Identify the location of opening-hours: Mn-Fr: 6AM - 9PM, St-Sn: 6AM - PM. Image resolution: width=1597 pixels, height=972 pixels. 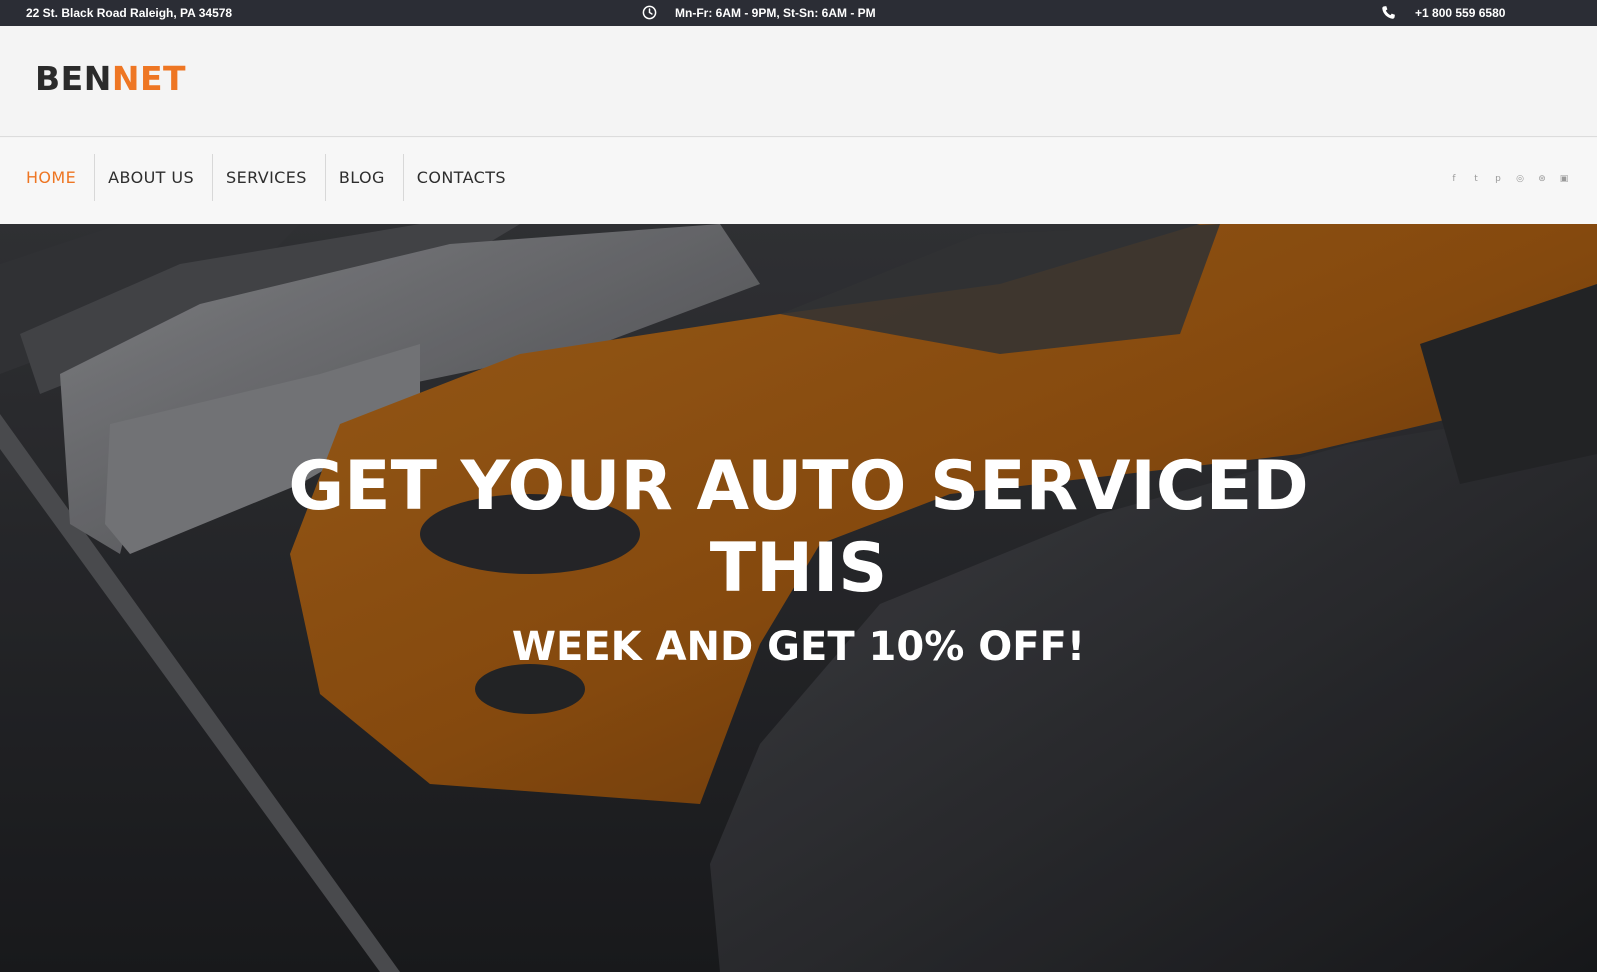
(759, 12).